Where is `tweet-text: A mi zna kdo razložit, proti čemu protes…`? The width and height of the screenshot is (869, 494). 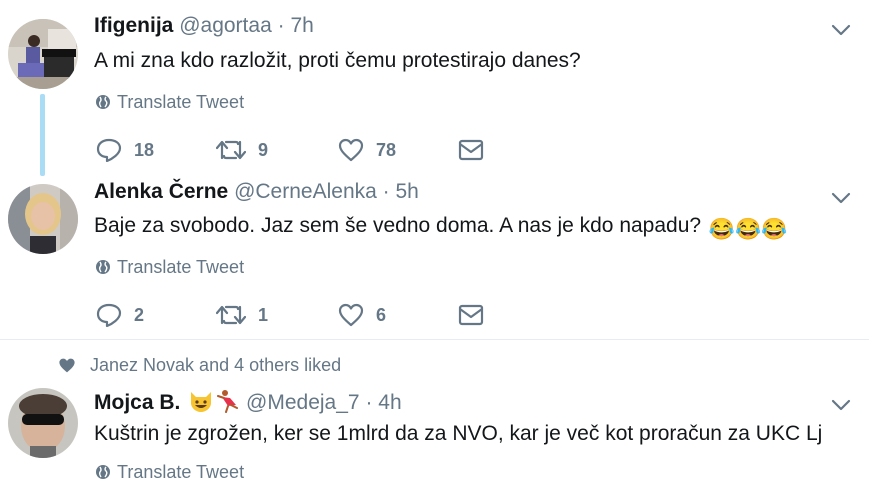 tweet-text: A mi zna kdo razložit, proti čemu protes… is located at coordinates (337, 60).